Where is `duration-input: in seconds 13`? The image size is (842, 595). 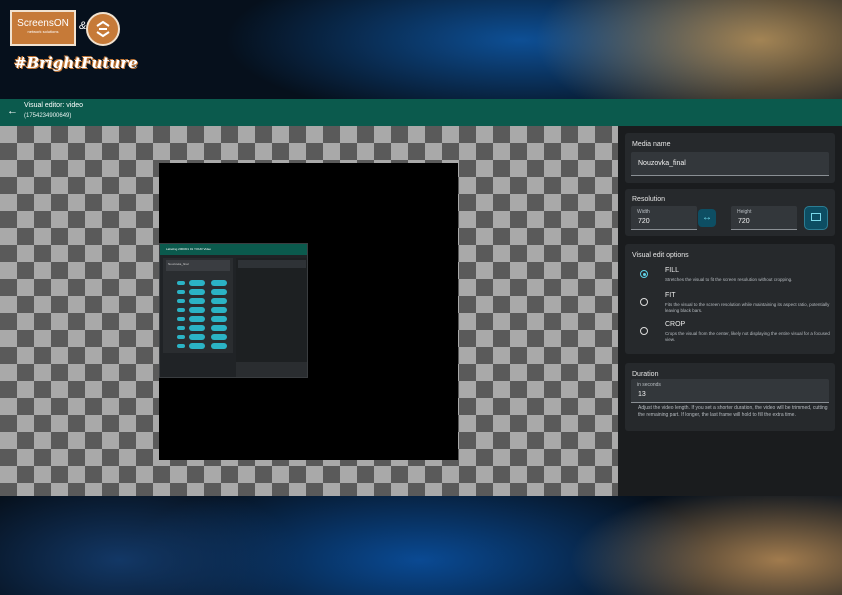
duration-input: in seconds 13 is located at coordinates (730, 391).